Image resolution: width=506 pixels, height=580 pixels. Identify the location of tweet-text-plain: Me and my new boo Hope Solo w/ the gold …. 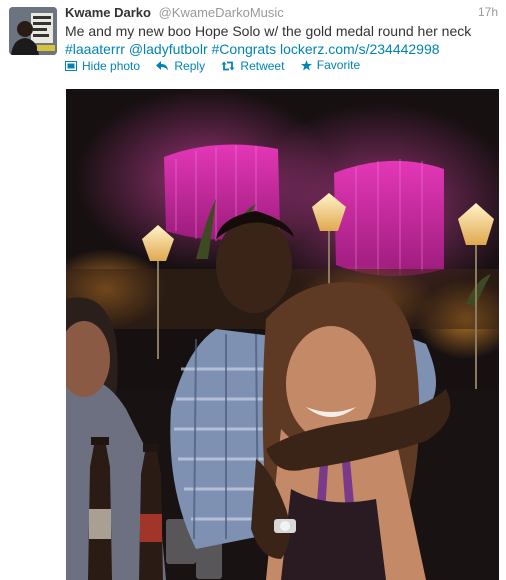
(268, 31).